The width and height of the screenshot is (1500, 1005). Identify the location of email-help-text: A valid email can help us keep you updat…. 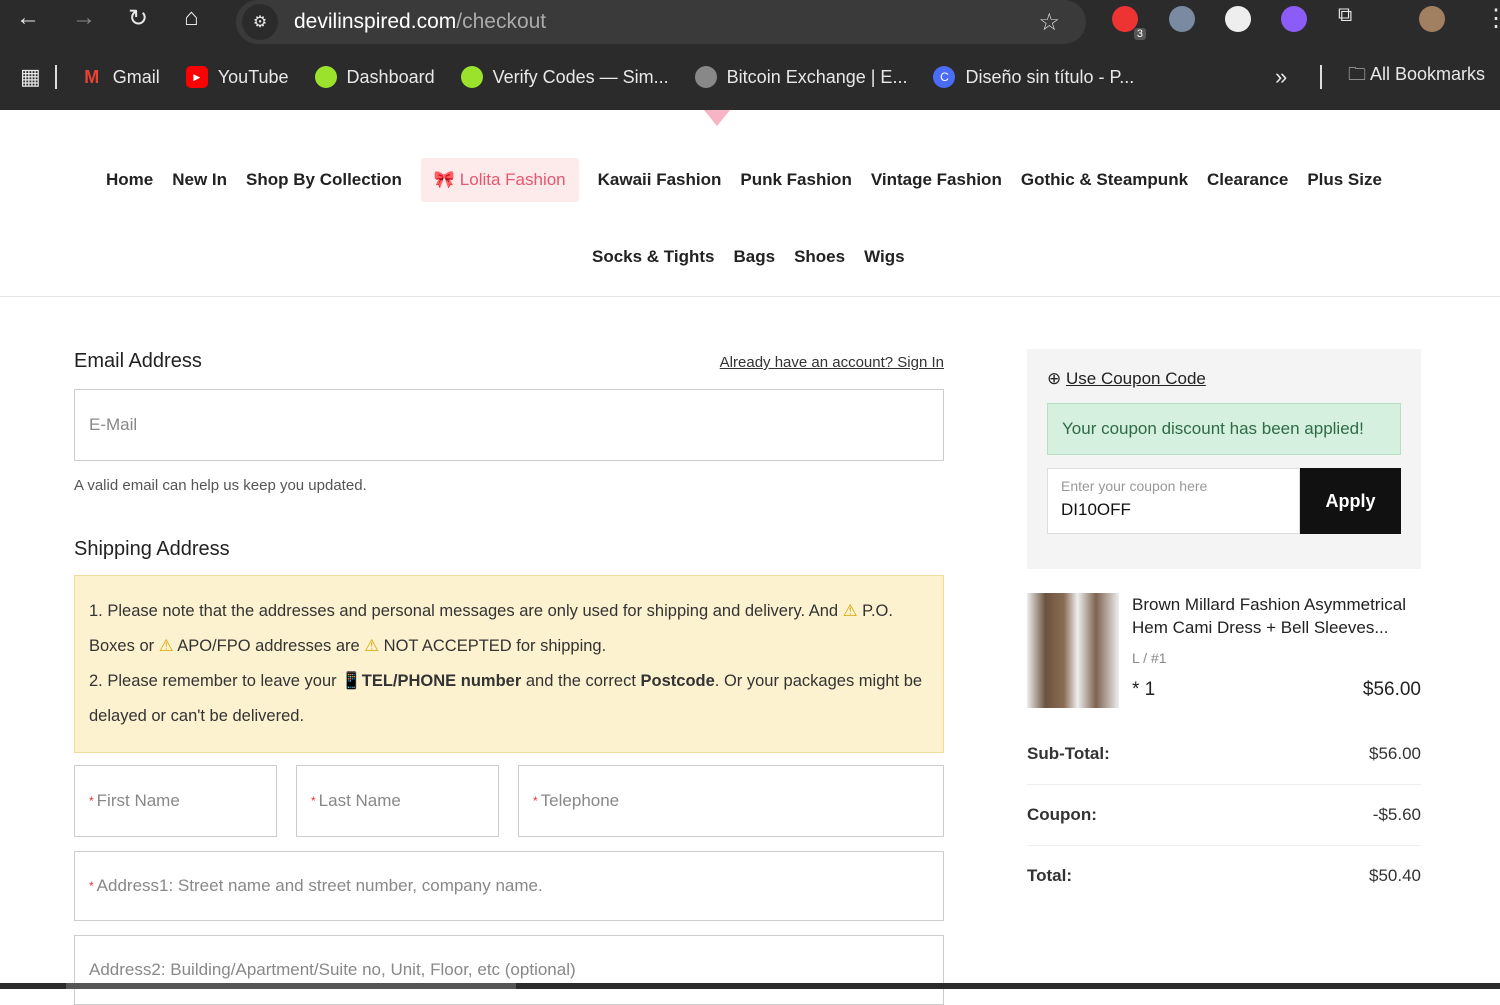
(220, 485).